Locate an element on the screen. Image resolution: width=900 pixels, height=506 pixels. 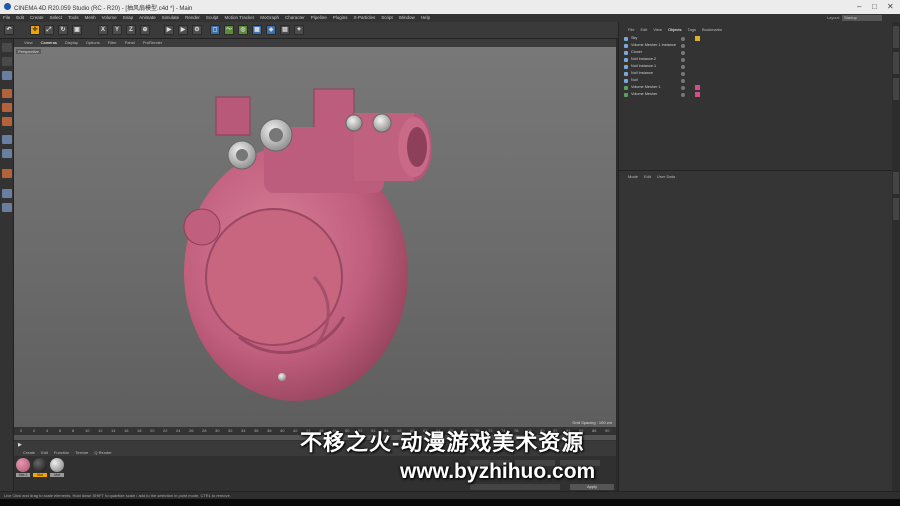
array-icon: ▦ is located at coordinates (257, 30).